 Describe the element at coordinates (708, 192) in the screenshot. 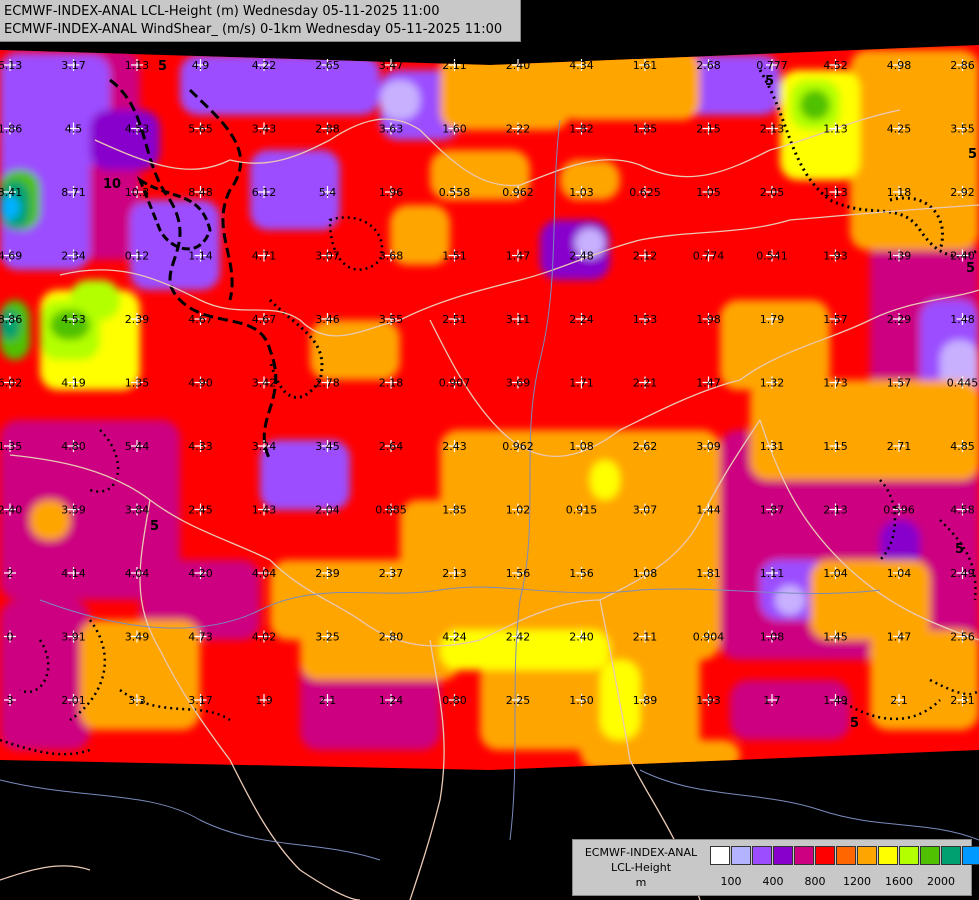

I see `station-value: 1.05` at that location.